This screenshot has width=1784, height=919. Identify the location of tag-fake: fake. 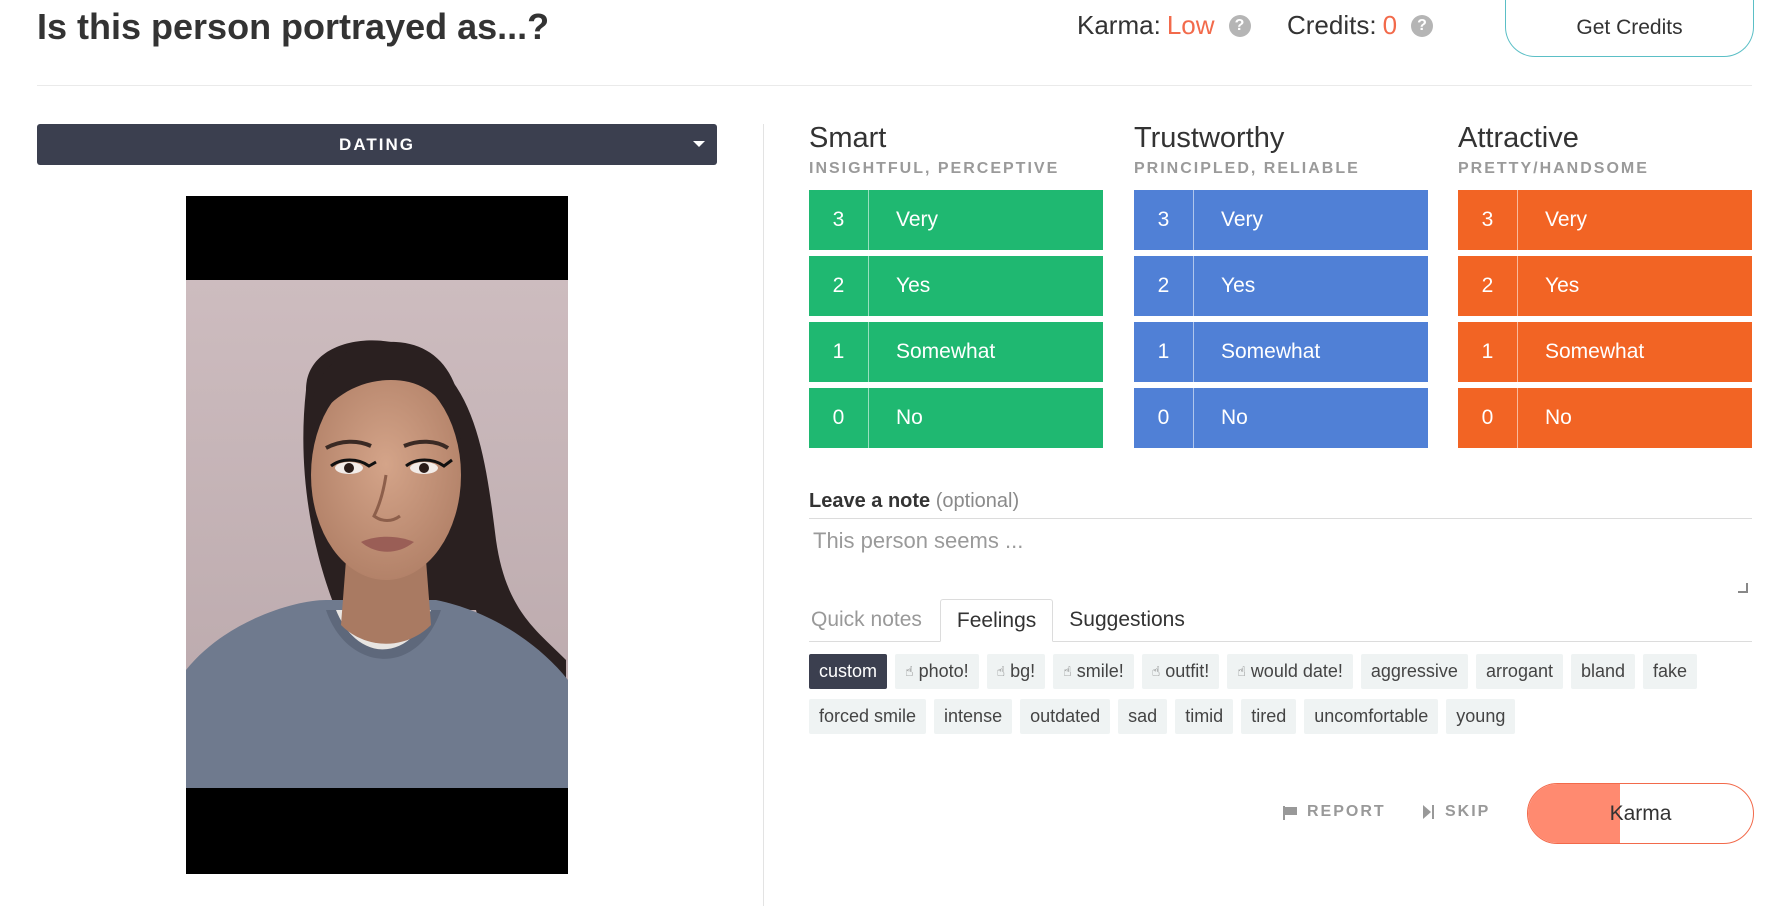
(1670, 671).